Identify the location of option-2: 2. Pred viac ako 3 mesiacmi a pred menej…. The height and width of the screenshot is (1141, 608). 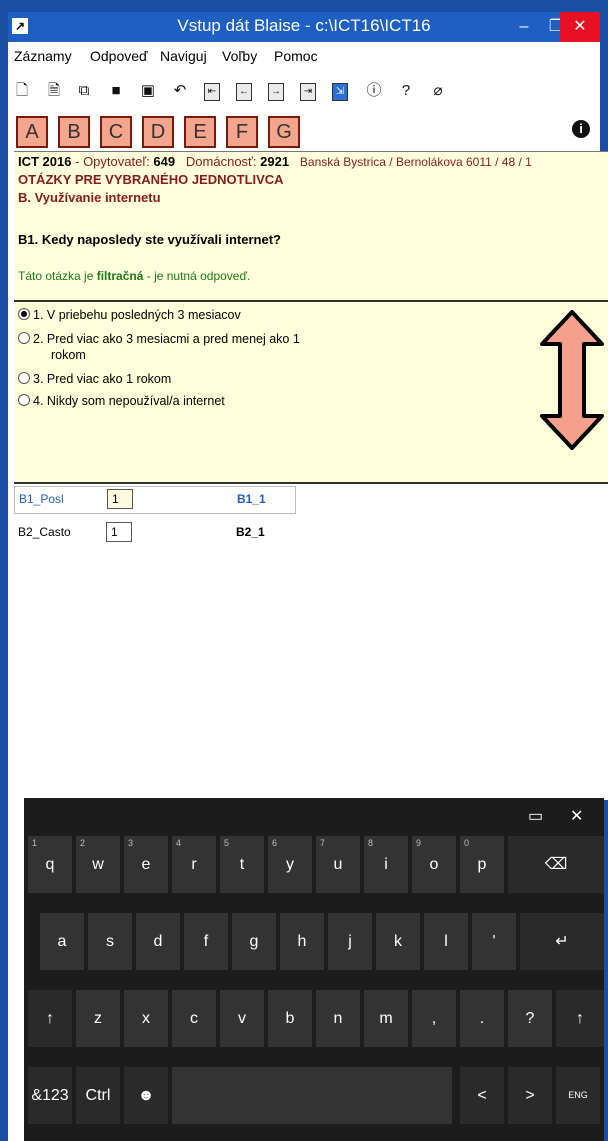
(159, 347).